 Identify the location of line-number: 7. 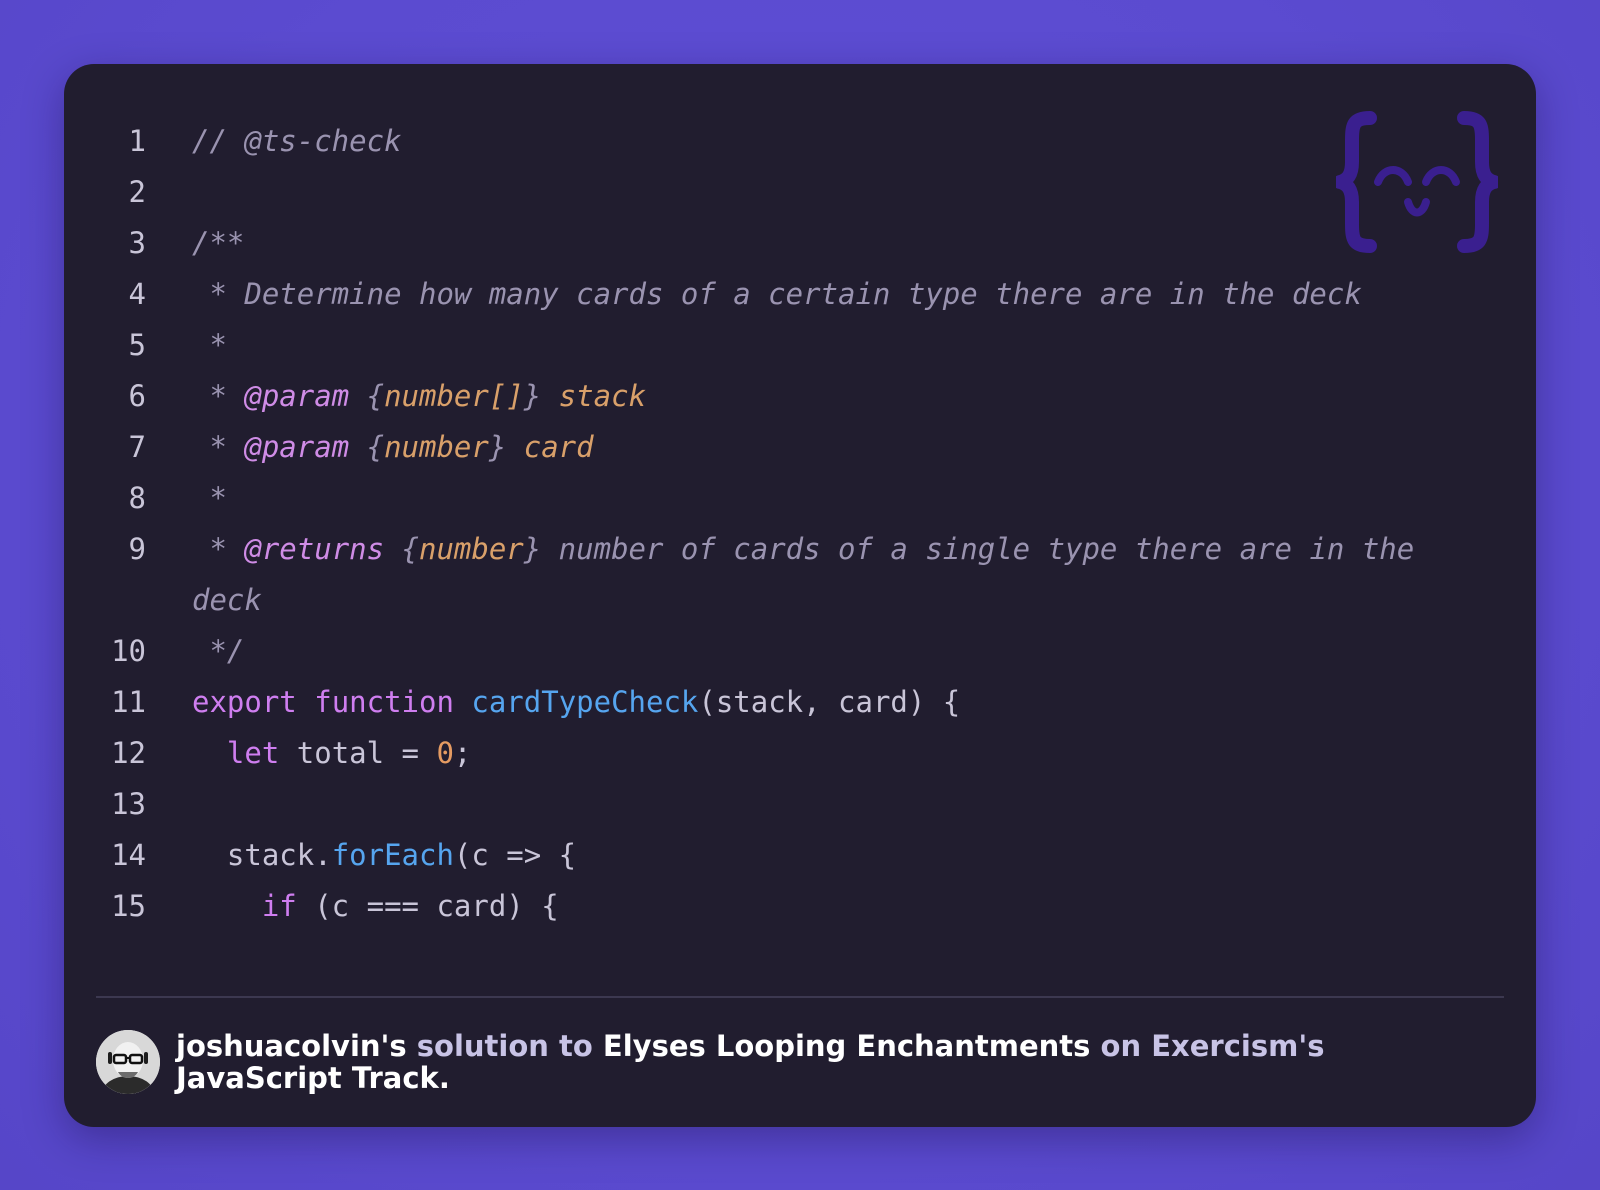
(137, 447).